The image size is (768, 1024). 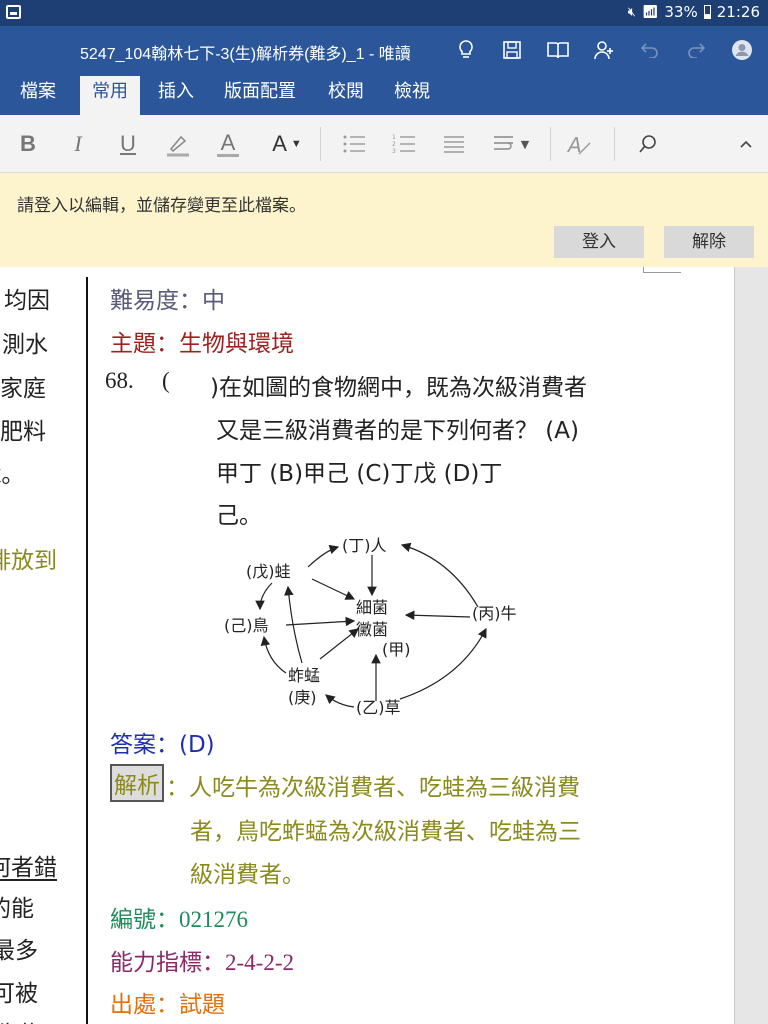 What do you see at coordinates (110, 95) in the screenshot?
I see `tab-home: 常用` at bounding box center [110, 95].